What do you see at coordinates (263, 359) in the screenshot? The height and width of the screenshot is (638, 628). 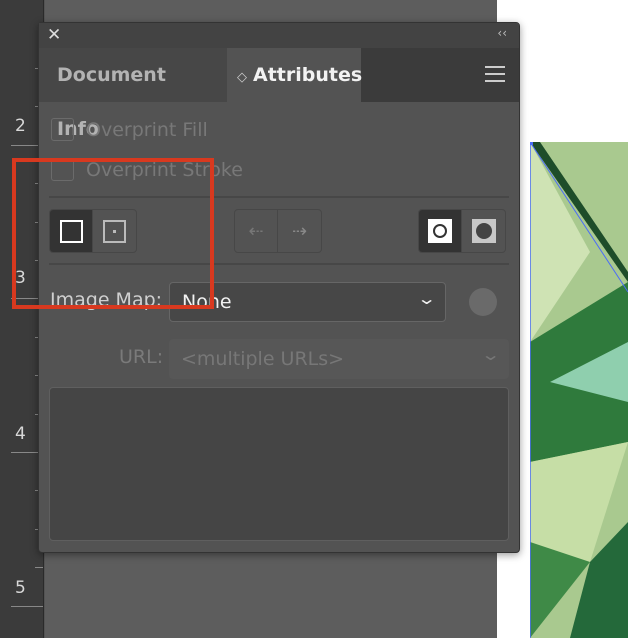 I see `url-value: <multiple URLs>` at bounding box center [263, 359].